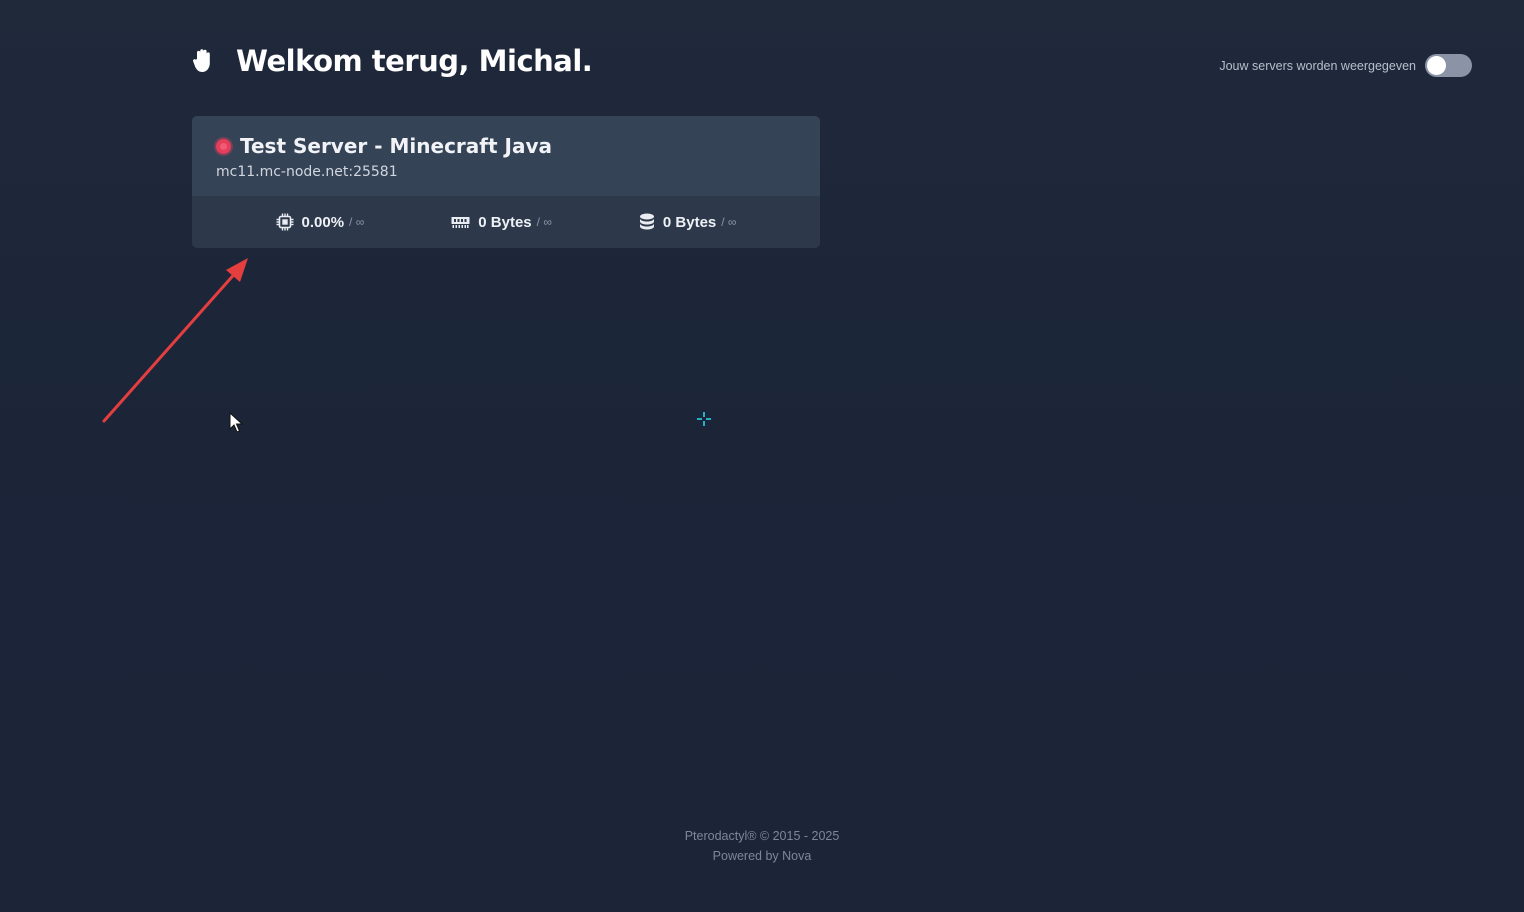 The image size is (1524, 912). What do you see at coordinates (236, 422) in the screenshot?
I see `mouse-pointer-icon` at bounding box center [236, 422].